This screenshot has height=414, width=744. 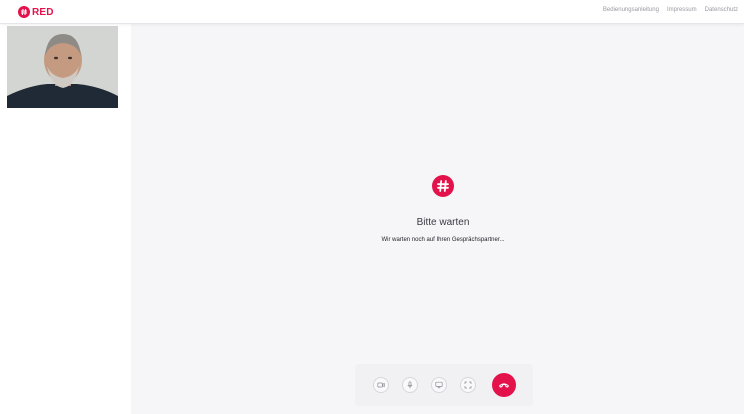 I want to click on hang-up-button, so click(x=504, y=385).